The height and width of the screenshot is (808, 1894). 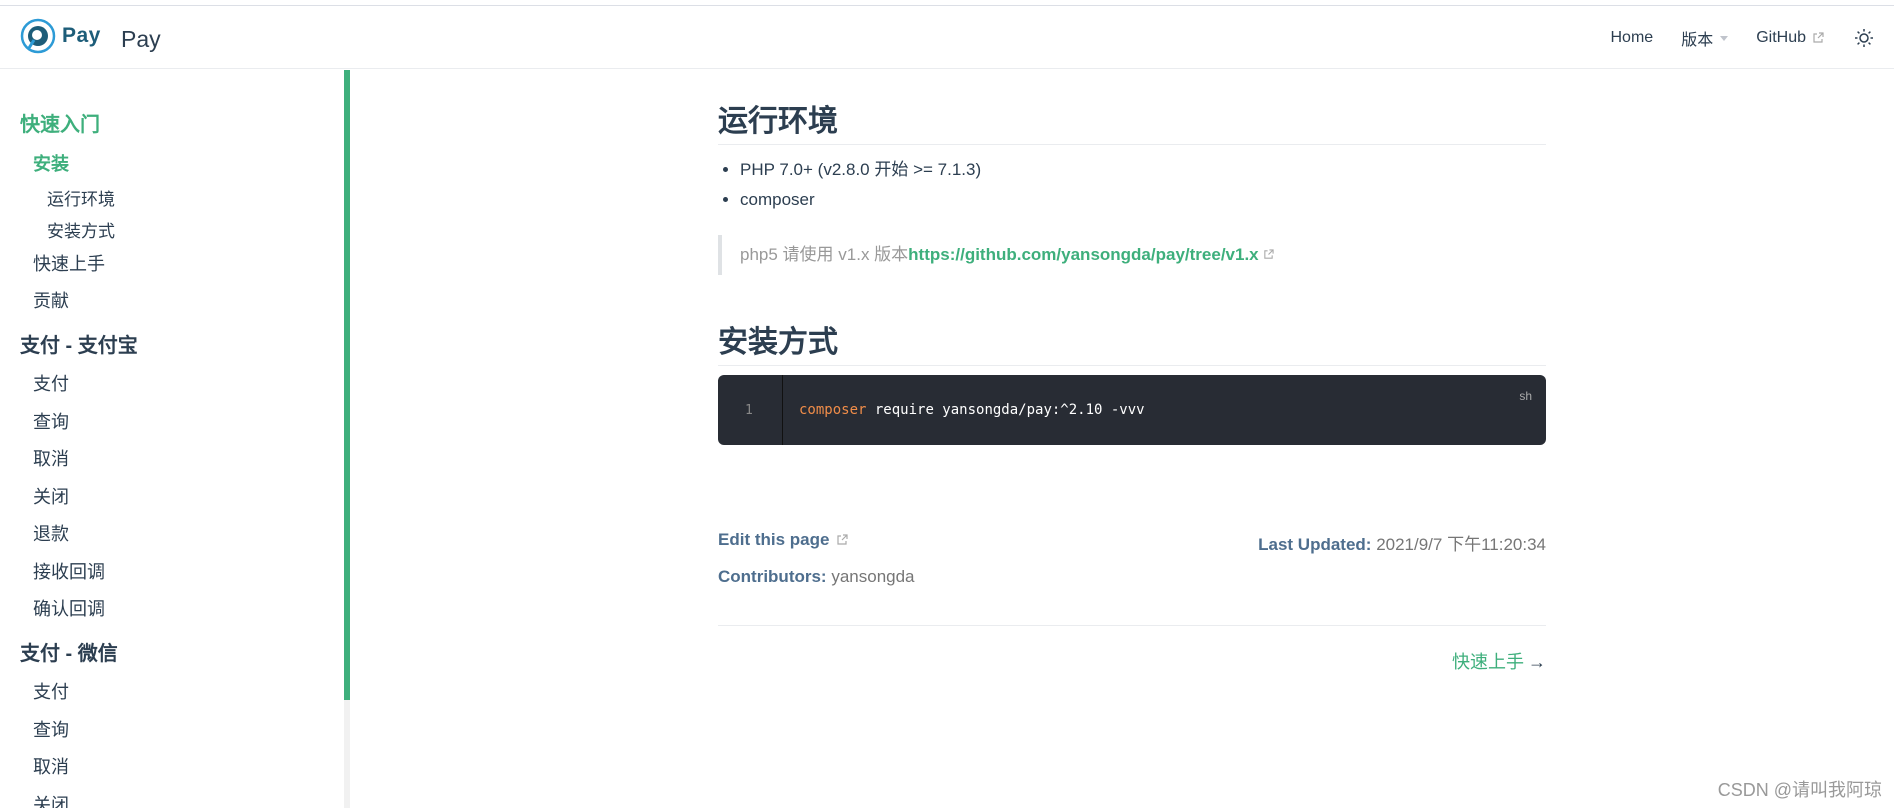 I want to click on contributors-value: yansongda, so click(x=873, y=576).